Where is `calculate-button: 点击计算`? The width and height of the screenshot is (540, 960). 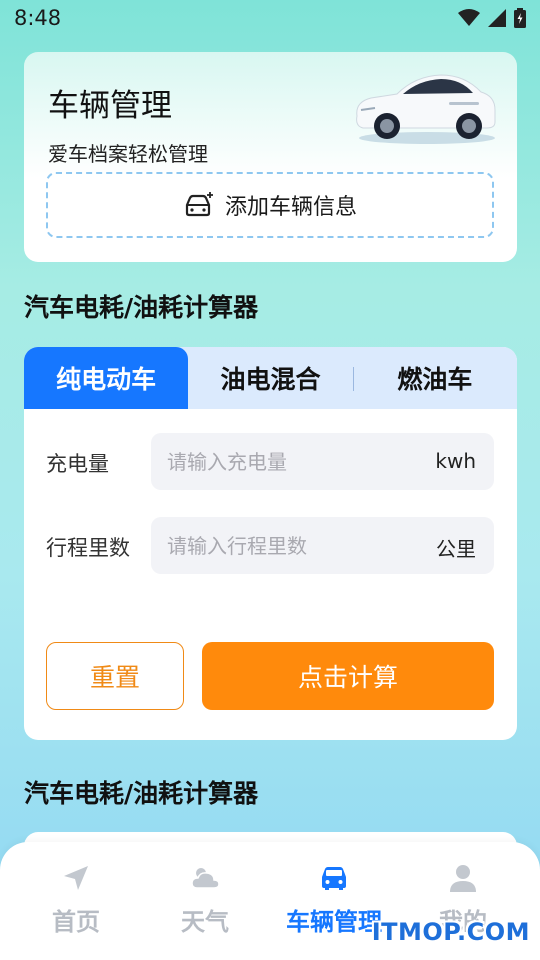
calculate-button: 点击计算 is located at coordinates (348, 676).